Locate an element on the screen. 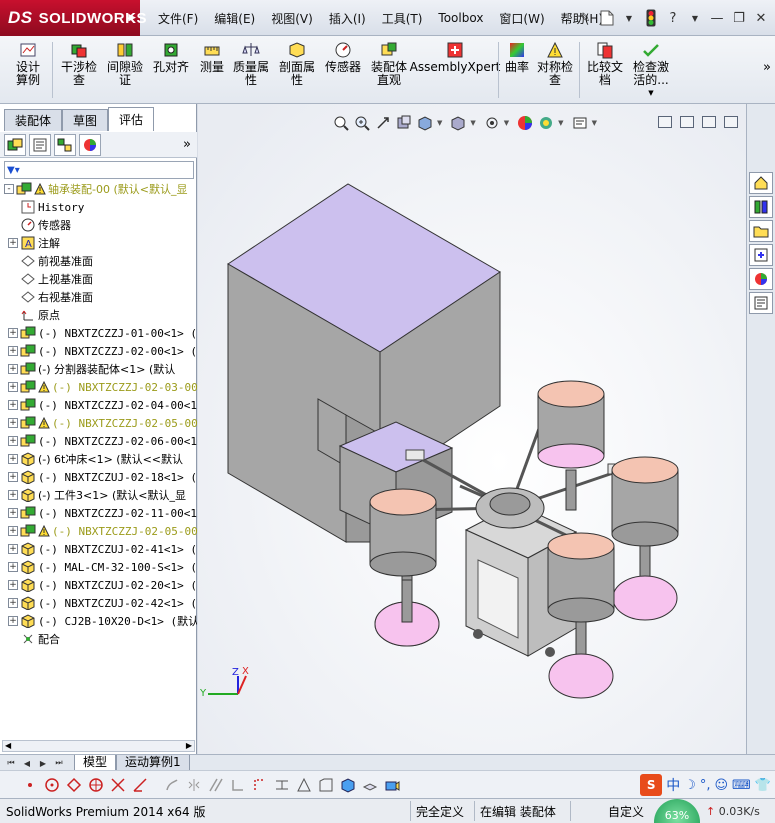 Image resolution: width=775 pixels, height=823 pixels. zoom-to-area-icon is located at coordinates (362, 123).